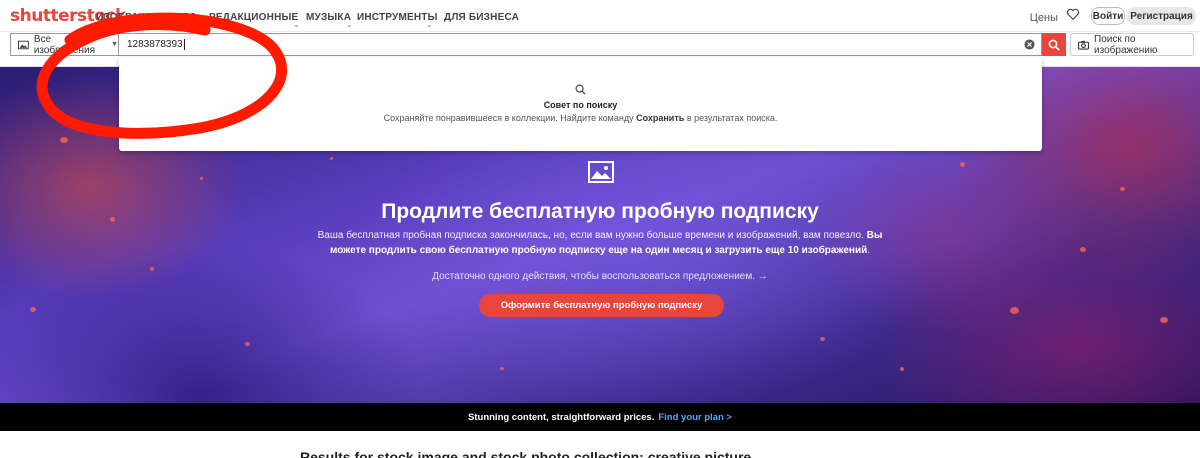 This screenshot has width=1200, height=458. Describe the element at coordinates (178, 17) in the screenshot. I see `nav-video: Видео` at that location.